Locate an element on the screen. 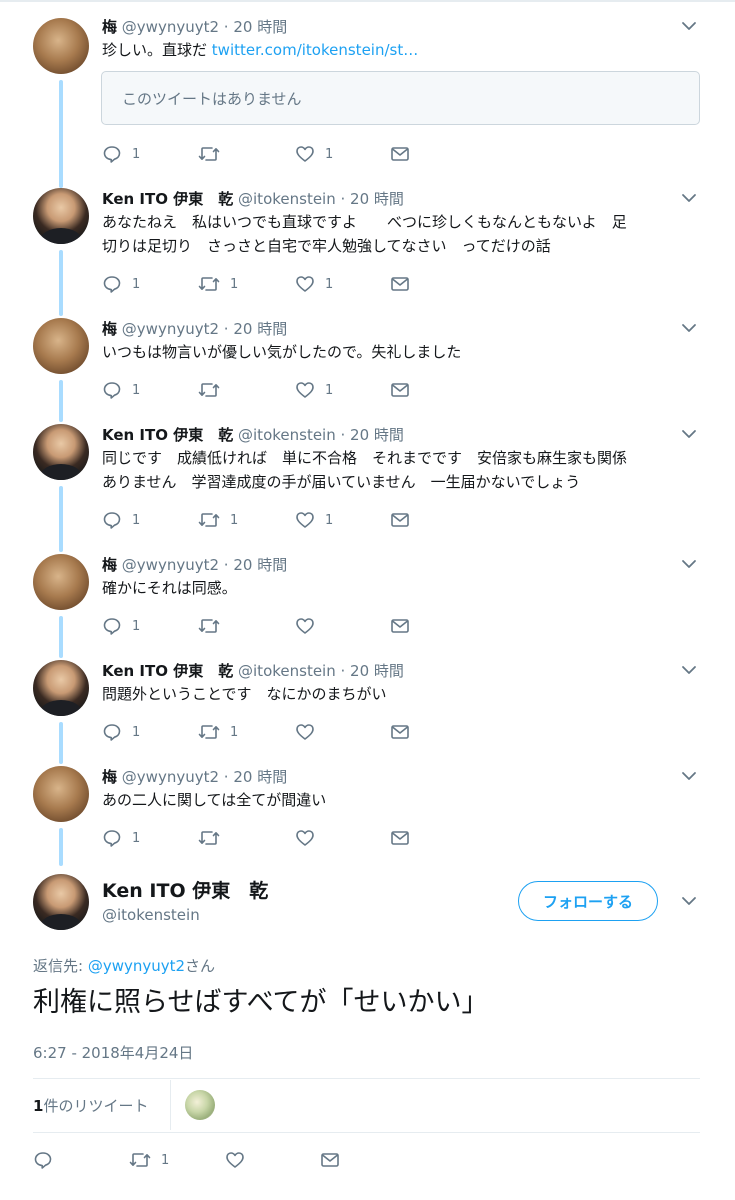 The height and width of the screenshot is (1200, 735). reply-button is located at coordinates (48, 1160).